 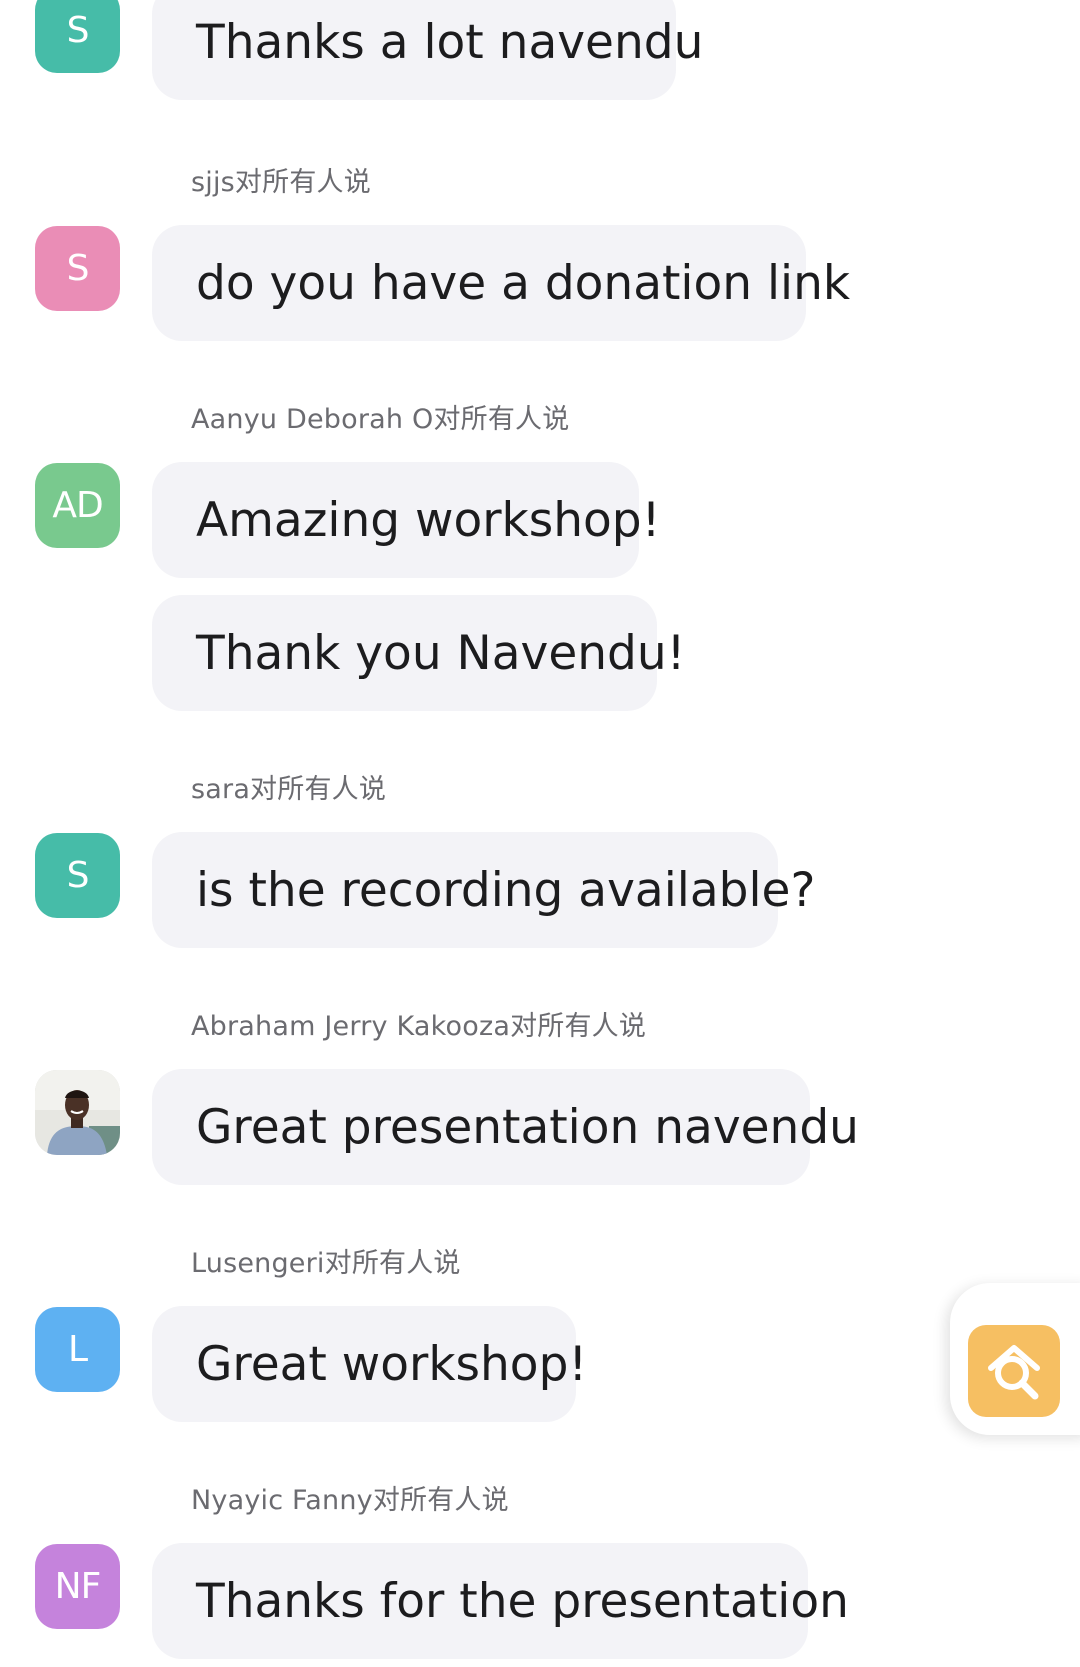 What do you see at coordinates (326, 1263) in the screenshot?
I see `sender-name: Lusengeri对所有人说` at bounding box center [326, 1263].